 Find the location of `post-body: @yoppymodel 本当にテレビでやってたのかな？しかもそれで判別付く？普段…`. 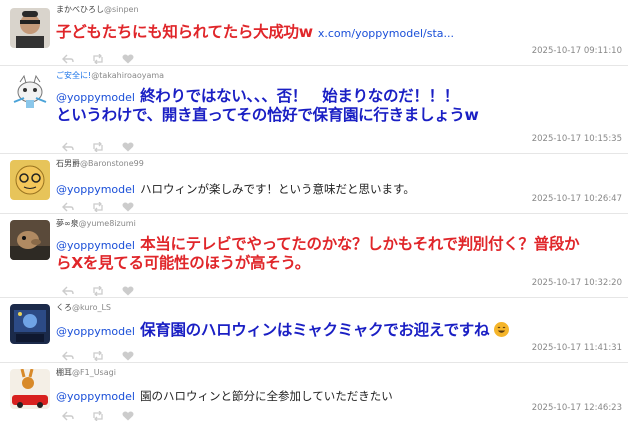

post-body: @yoppymodel 本当にテレビでやってたのかな？しかもそれで判別付く？普段… is located at coordinates (338, 253).